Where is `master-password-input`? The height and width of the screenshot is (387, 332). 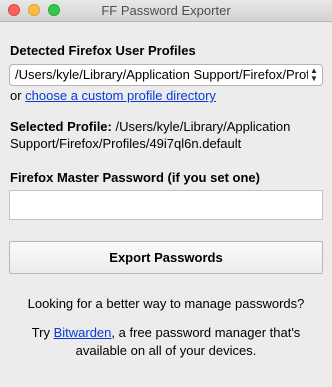 master-password-input is located at coordinates (166, 205).